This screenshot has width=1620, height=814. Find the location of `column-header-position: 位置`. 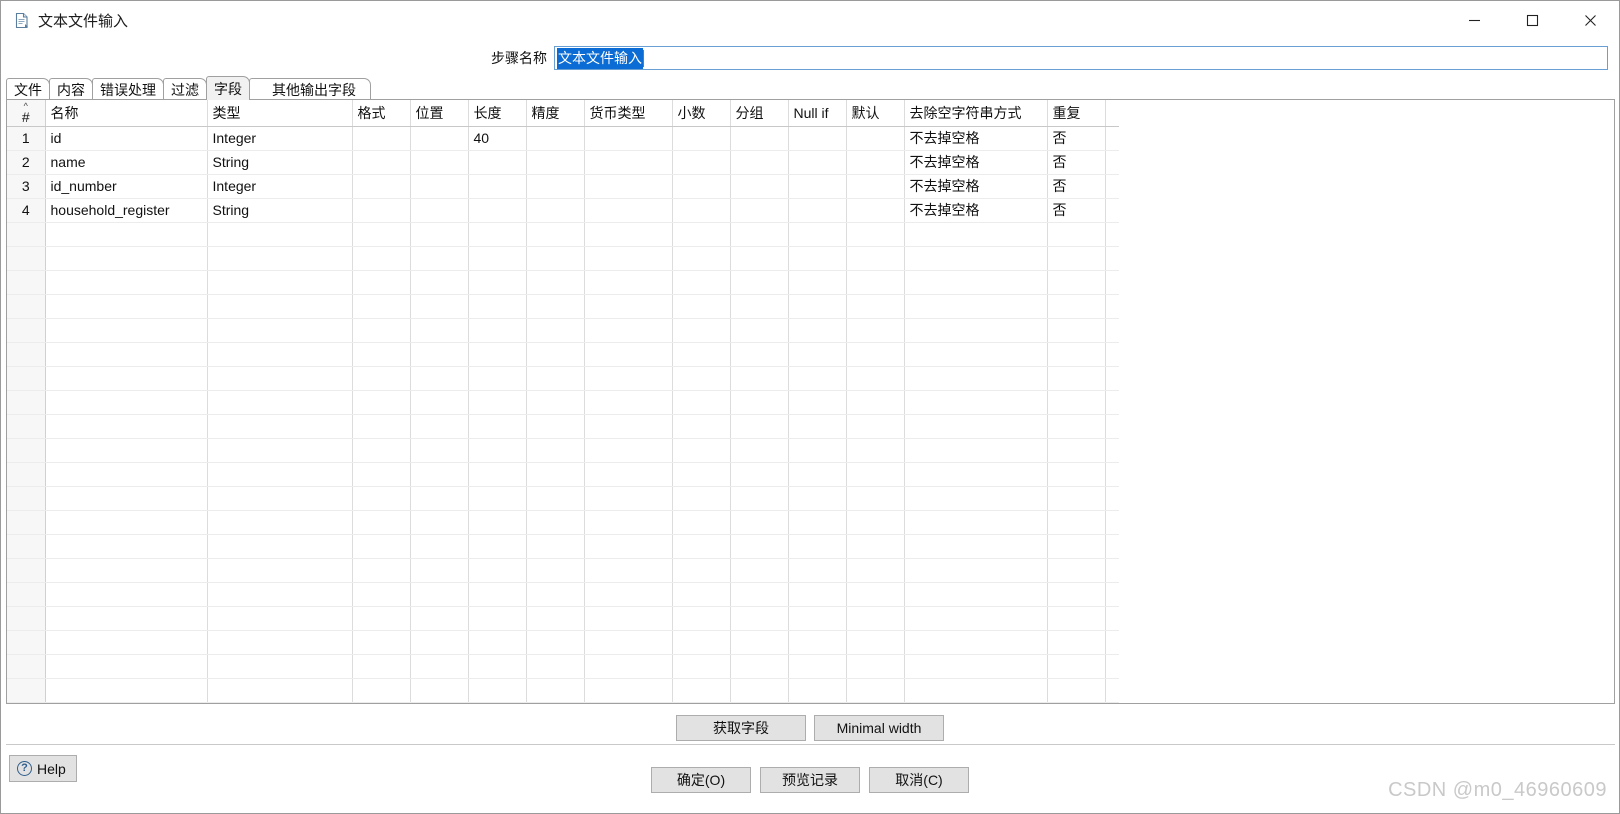

column-header-position: 位置 is located at coordinates (439, 113).